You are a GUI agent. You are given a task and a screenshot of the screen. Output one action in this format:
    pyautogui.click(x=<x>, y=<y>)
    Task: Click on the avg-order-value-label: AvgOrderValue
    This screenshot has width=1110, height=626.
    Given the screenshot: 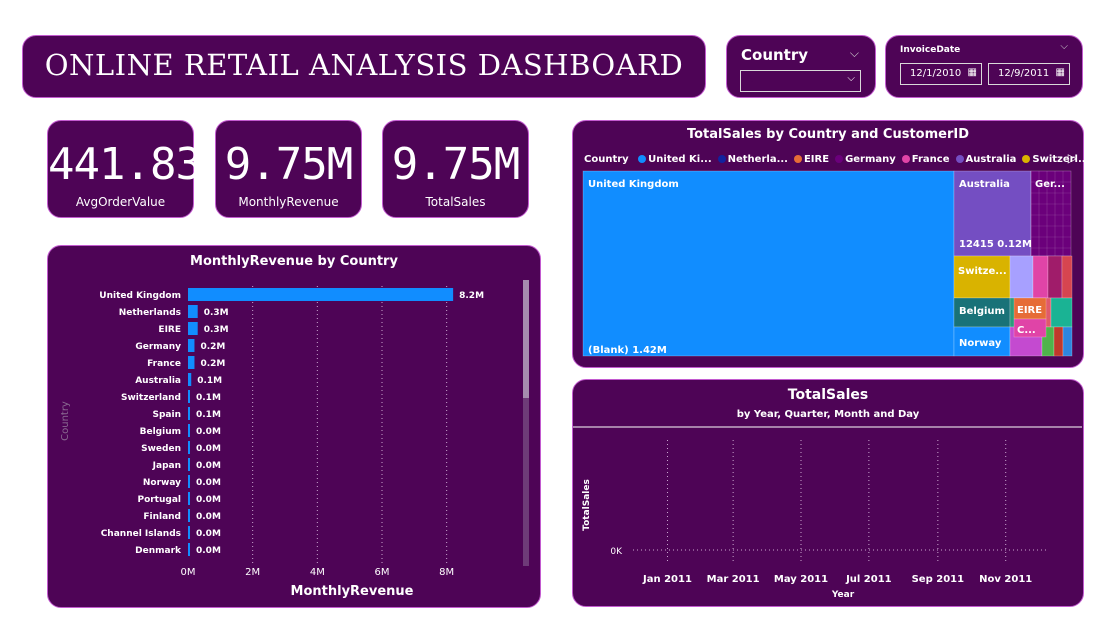 What is the action you would take?
    pyautogui.click(x=120, y=202)
    